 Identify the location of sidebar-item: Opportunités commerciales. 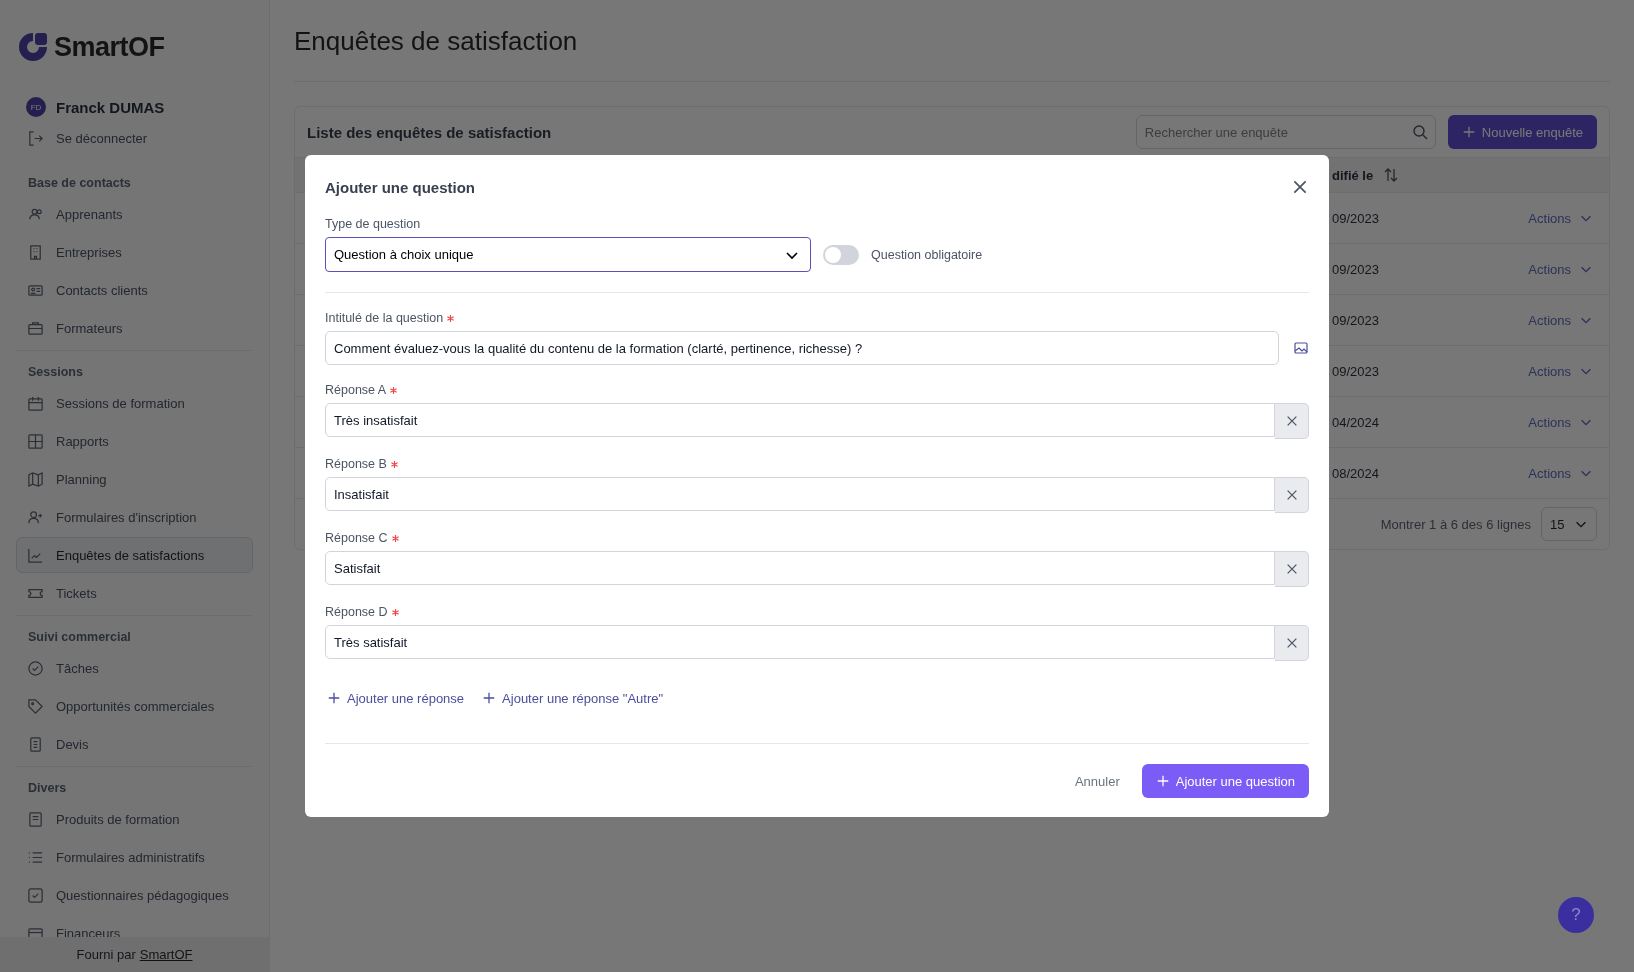
(134, 706).